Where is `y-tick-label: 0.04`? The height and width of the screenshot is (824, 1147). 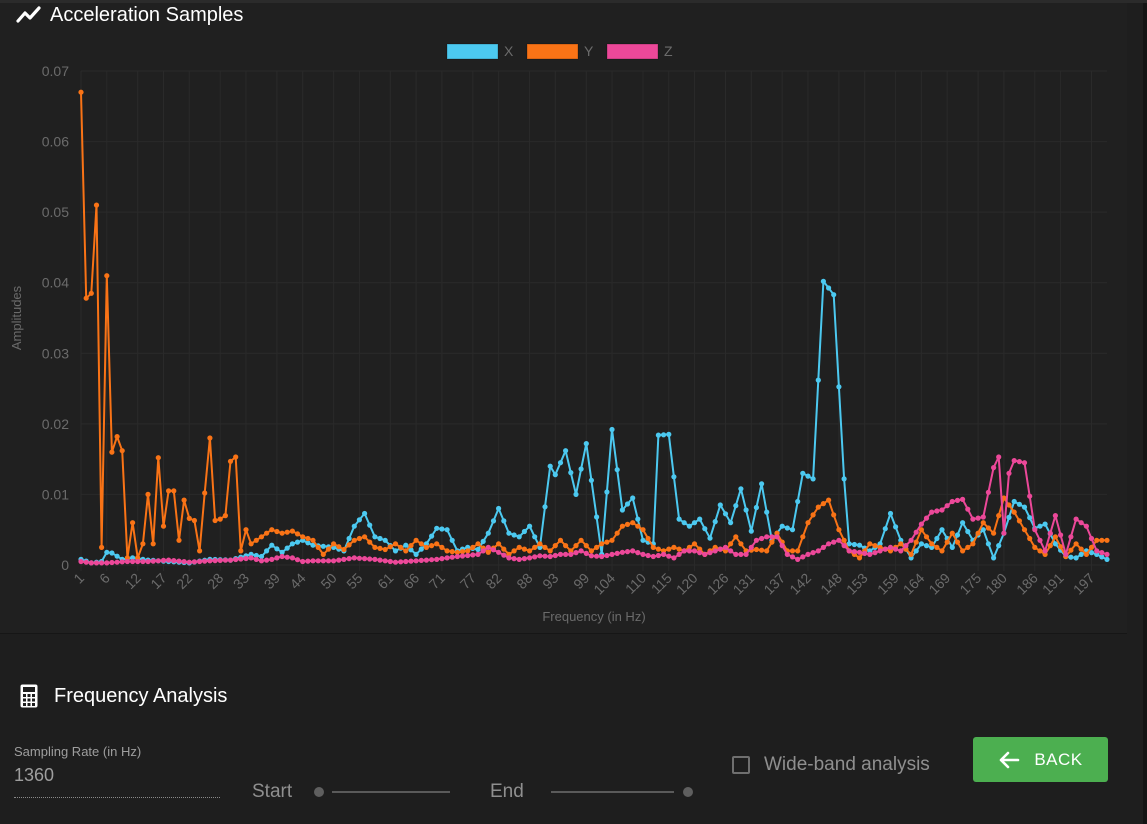 y-tick-label: 0.04 is located at coordinates (55, 283).